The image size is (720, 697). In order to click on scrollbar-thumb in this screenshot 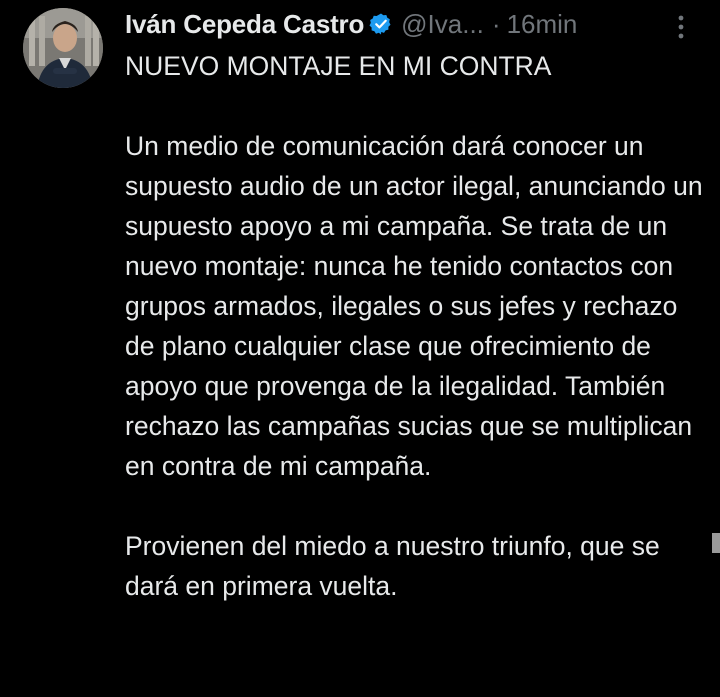, I will do `click(716, 543)`.